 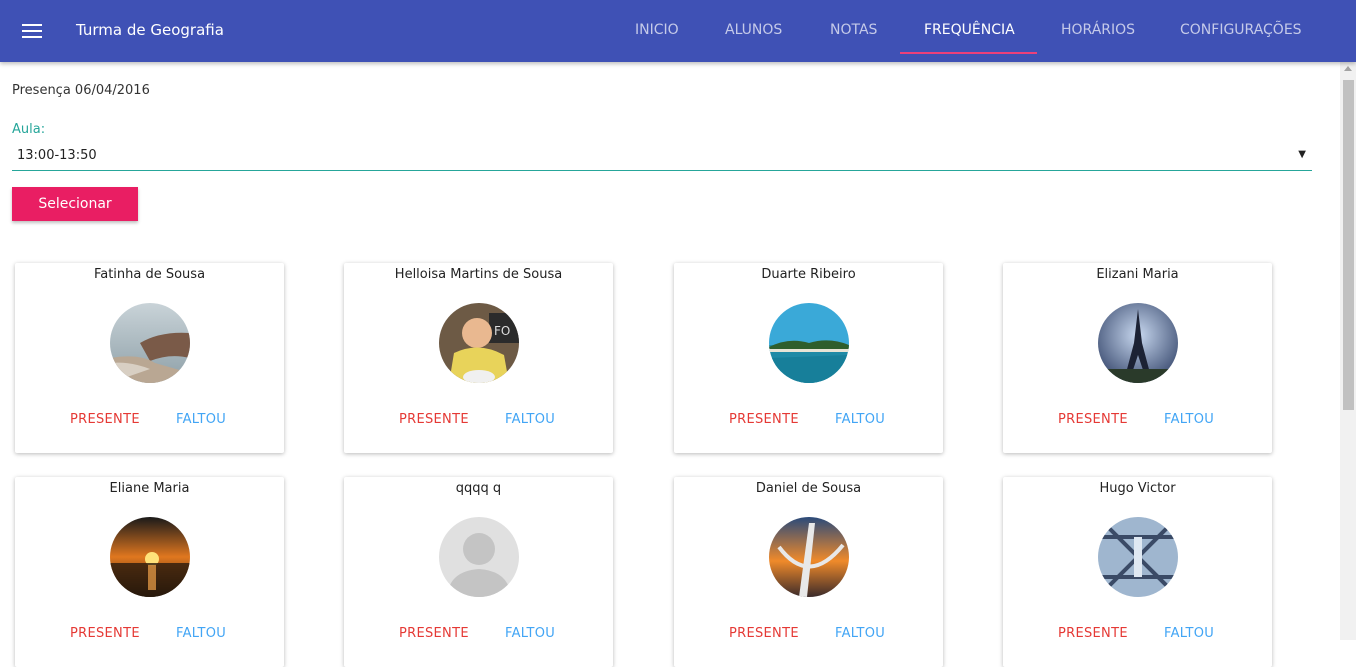 I want to click on student-card: Elizani Maria PRESENTE FALTOU, so click(x=1137, y=358).